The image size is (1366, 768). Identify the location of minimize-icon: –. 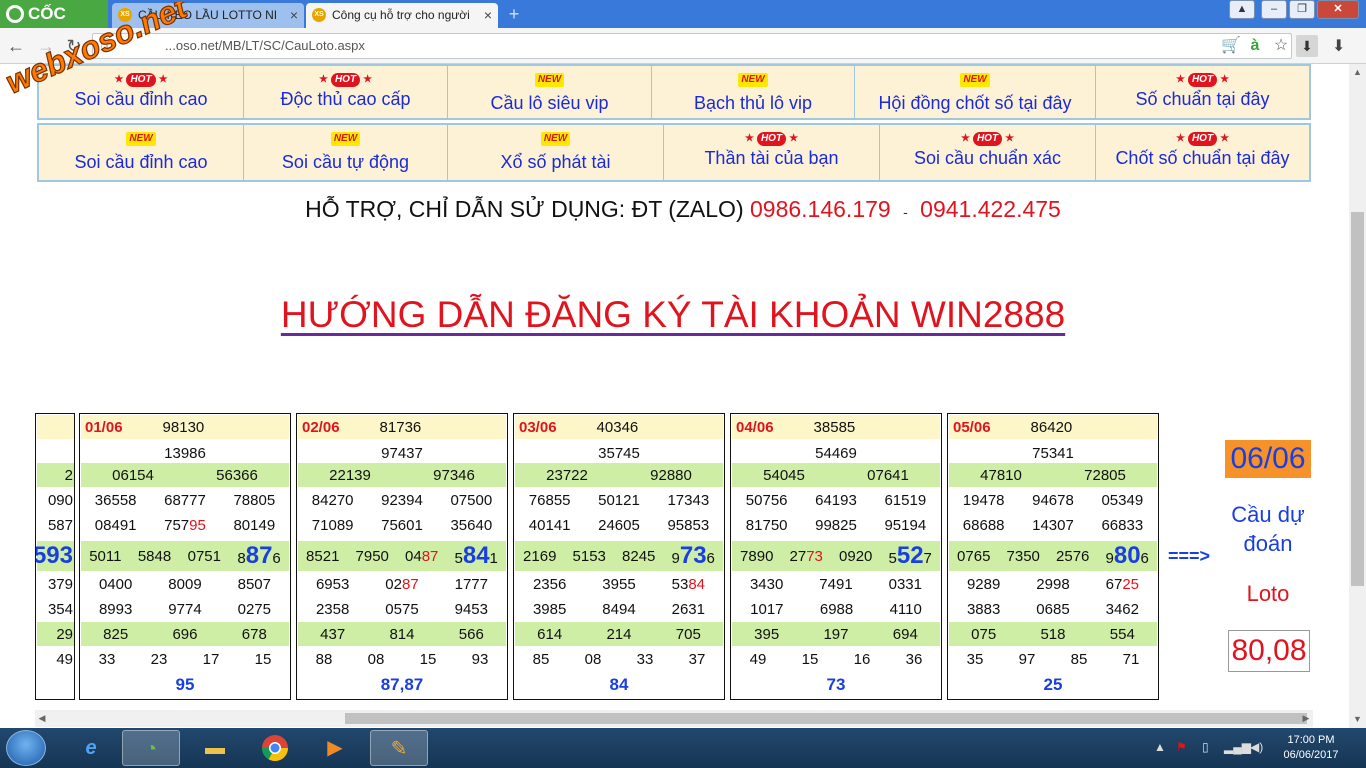
(1274, 9).